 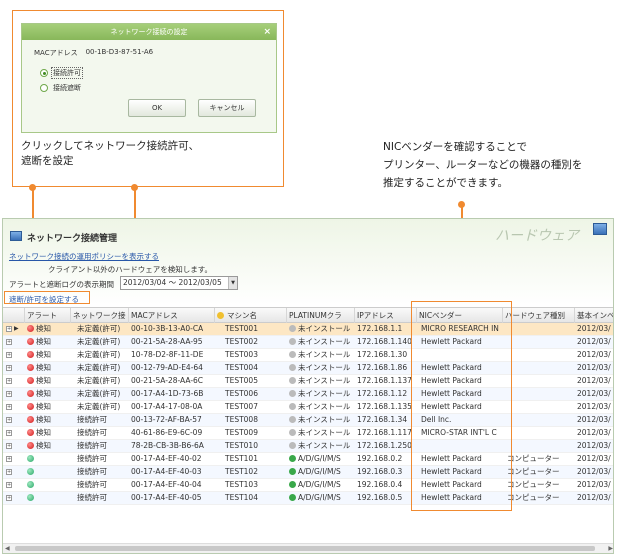 I want to click on cell-machine: TEST008, so click(x=241, y=419).